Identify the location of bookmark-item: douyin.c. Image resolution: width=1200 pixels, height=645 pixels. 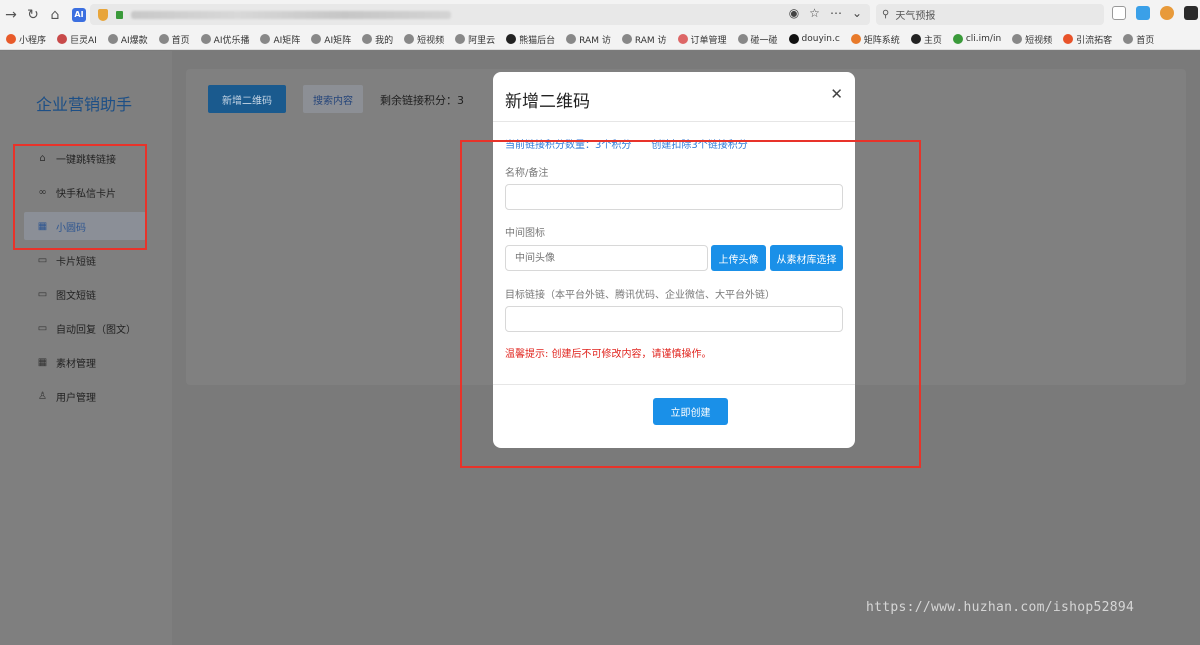
(814, 39).